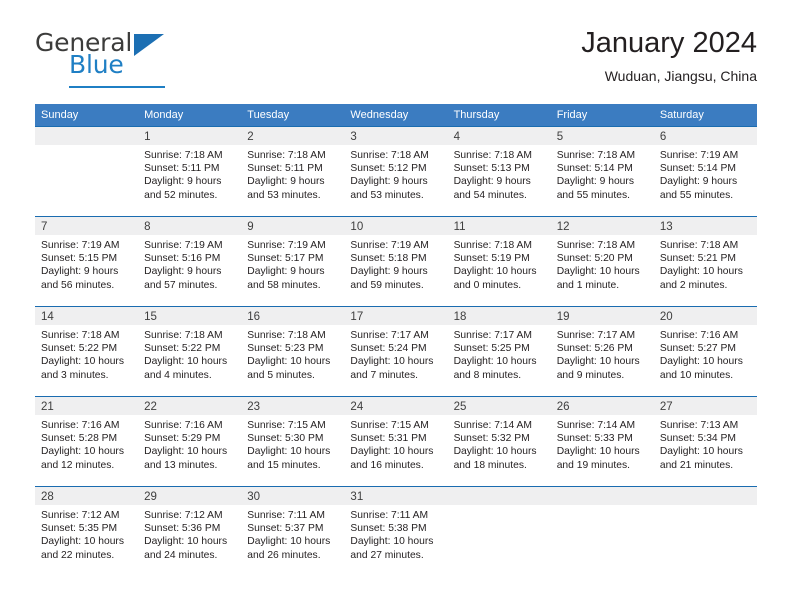 This screenshot has width=792, height=612. Describe the element at coordinates (286, 155) in the screenshot. I see `sunrise-text: Sunrise: 7:18 AM` at that location.